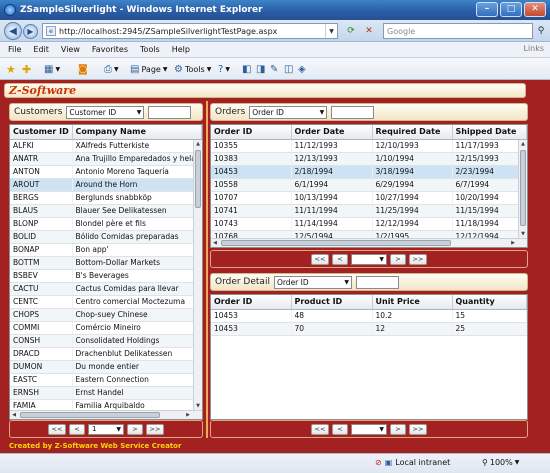 The height and width of the screenshot is (473, 550). I want to click on toolbar-icon-5: ◈, so click(302, 69).